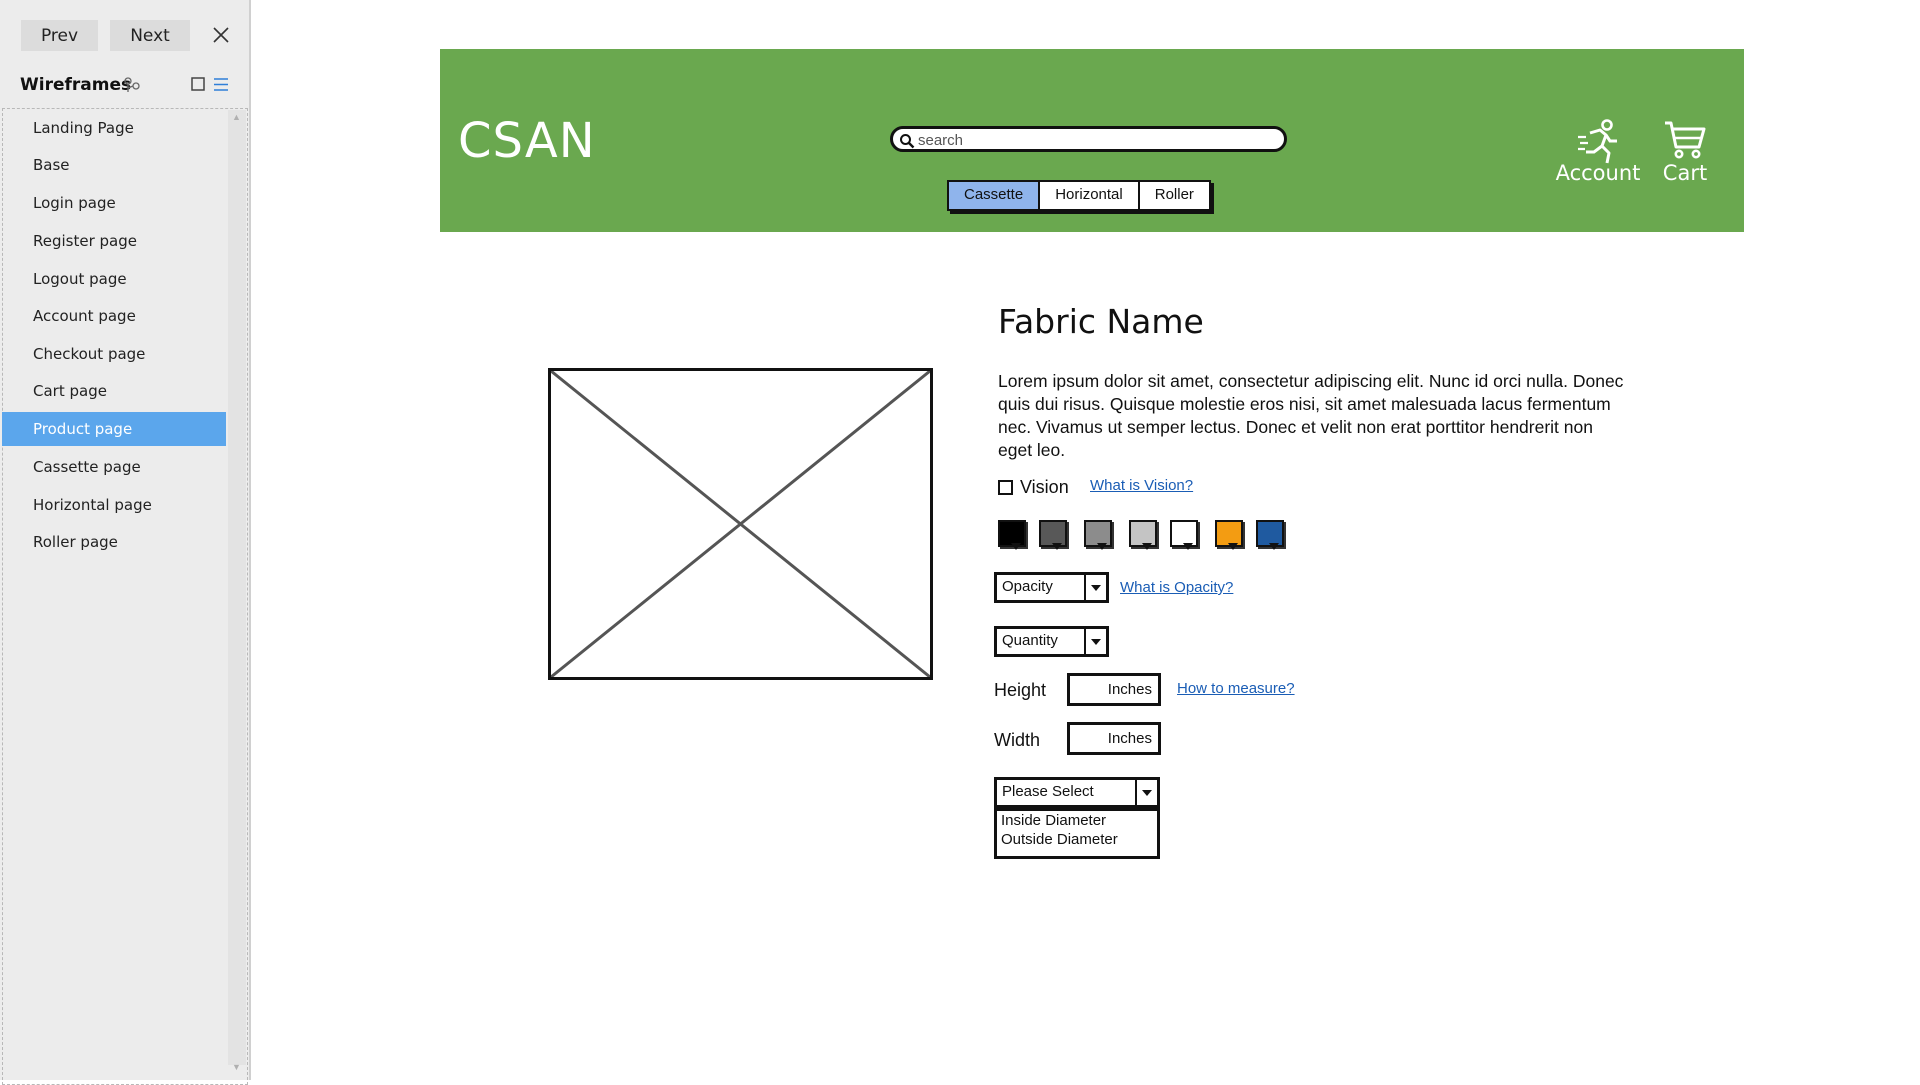 Image resolution: width=1920 pixels, height=1085 pixels. What do you see at coordinates (1048, 791) in the screenshot?
I see `diameter-select-label: Please Select` at bounding box center [1048, 791].